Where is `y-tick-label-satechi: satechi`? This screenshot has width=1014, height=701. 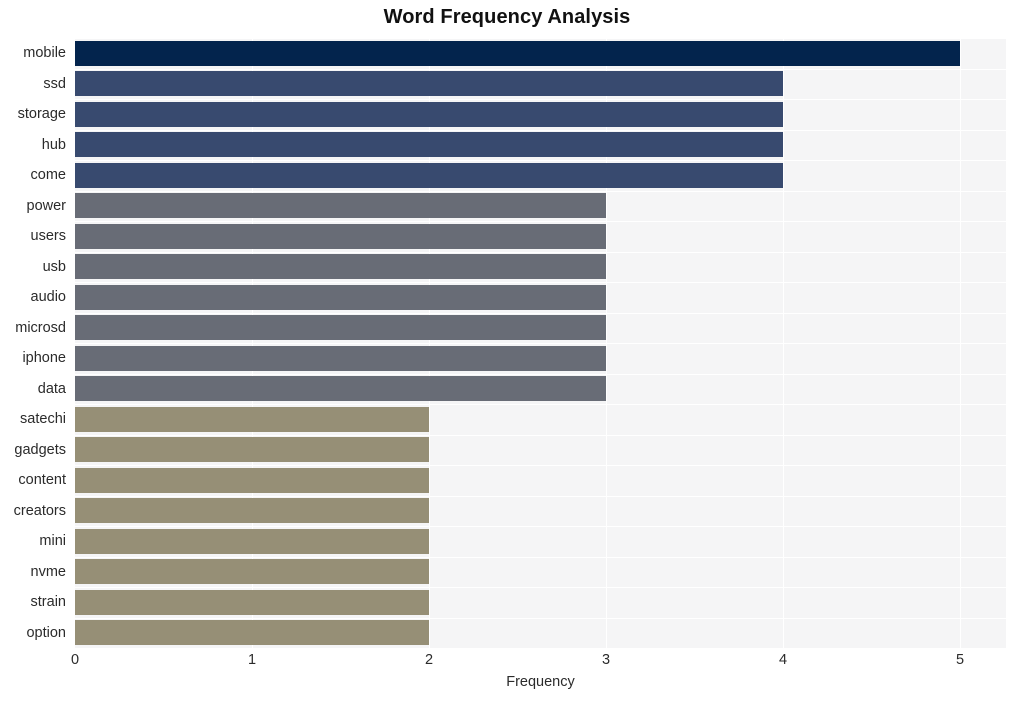
y-tick-label-satechi: satechi is located at coordinates (43, 419).